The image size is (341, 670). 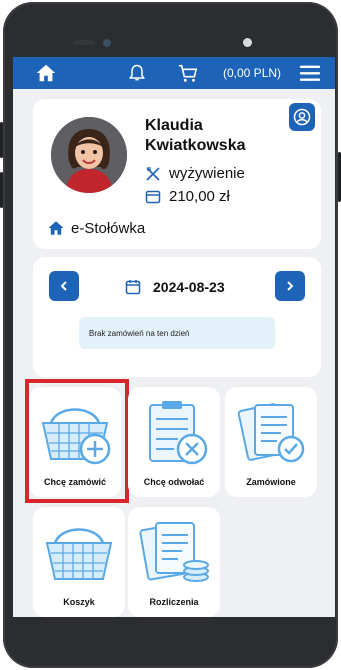 I want to click on next-date-button, so click(x=290, y=286).